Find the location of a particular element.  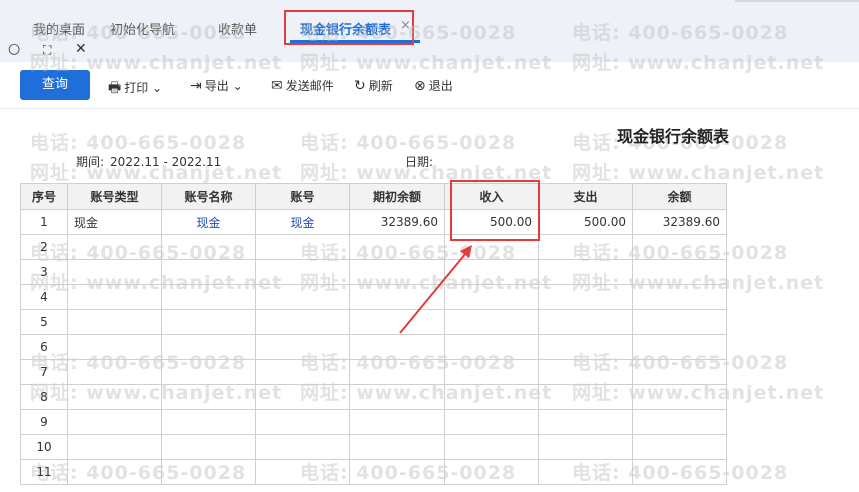

annotation-arrow is located at coordinates (435, 289).